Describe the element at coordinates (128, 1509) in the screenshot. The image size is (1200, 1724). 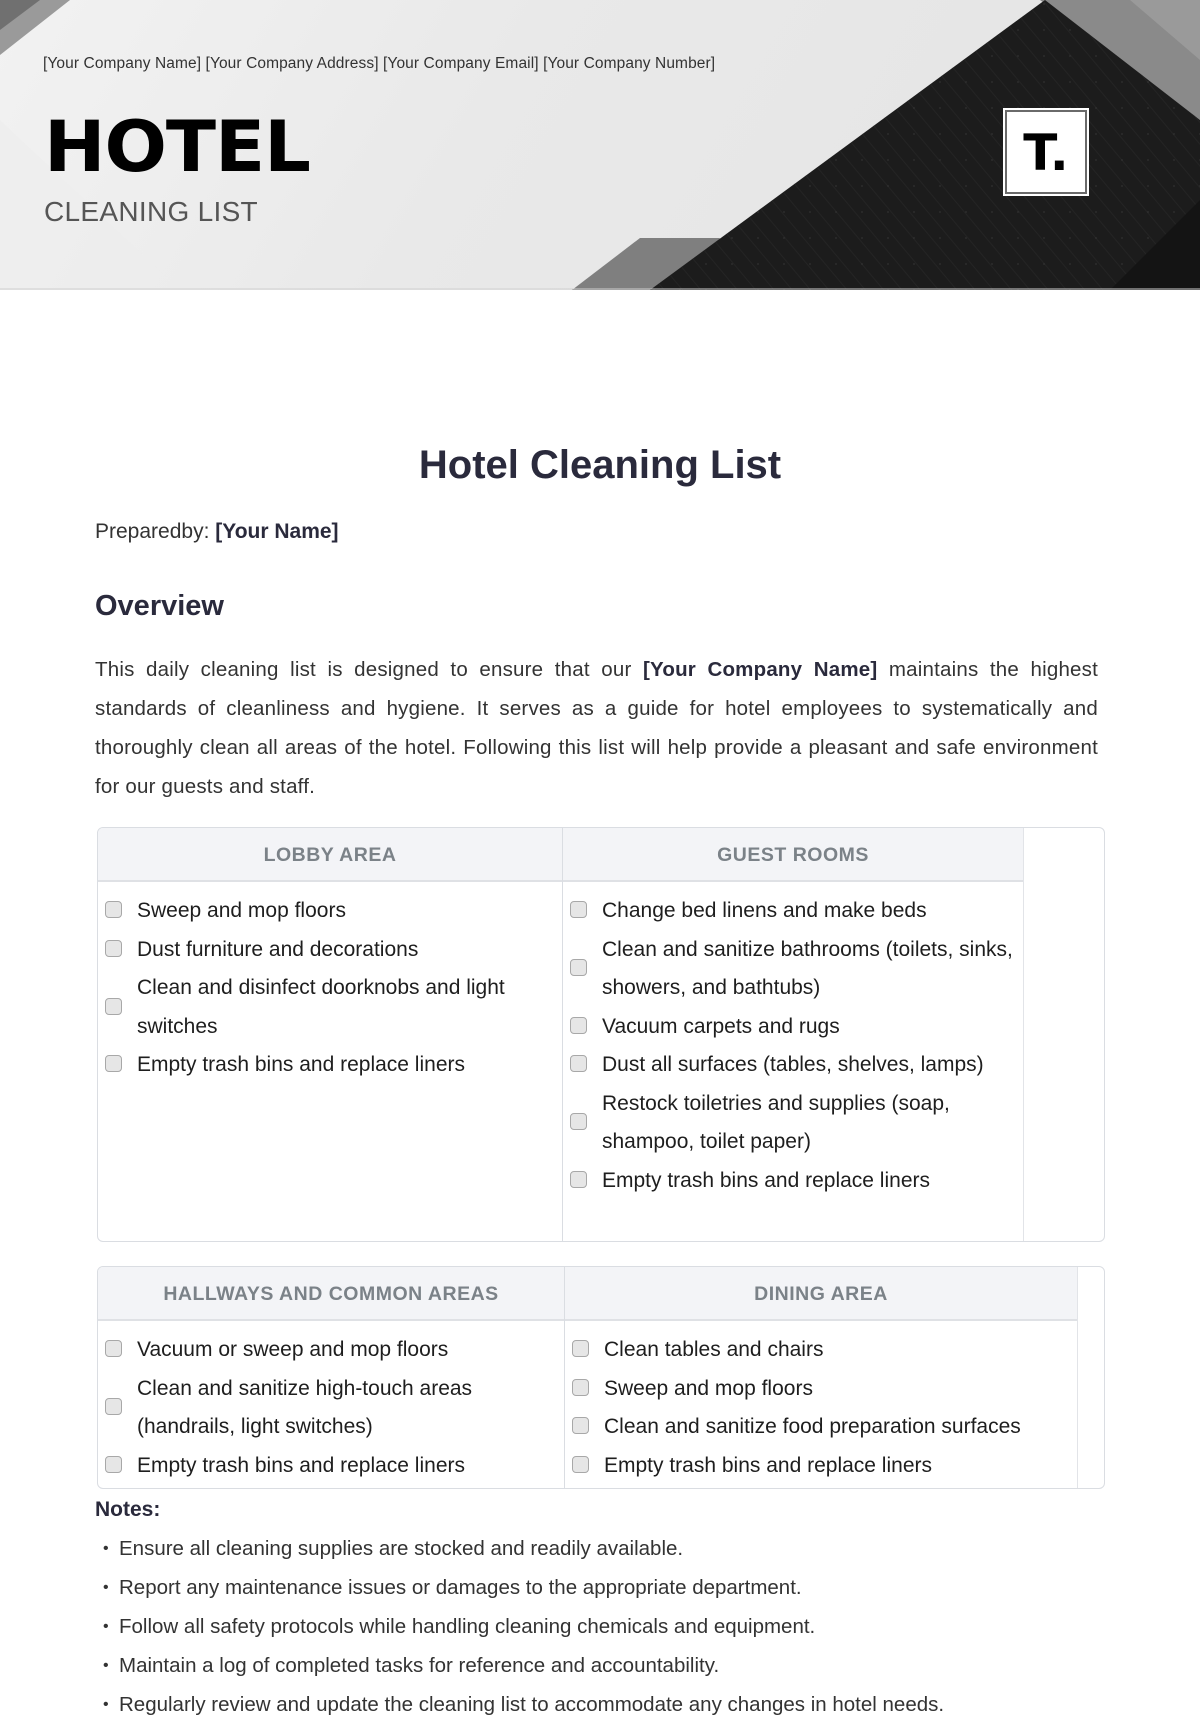
I see `notes-heading: Notes:` at that location.